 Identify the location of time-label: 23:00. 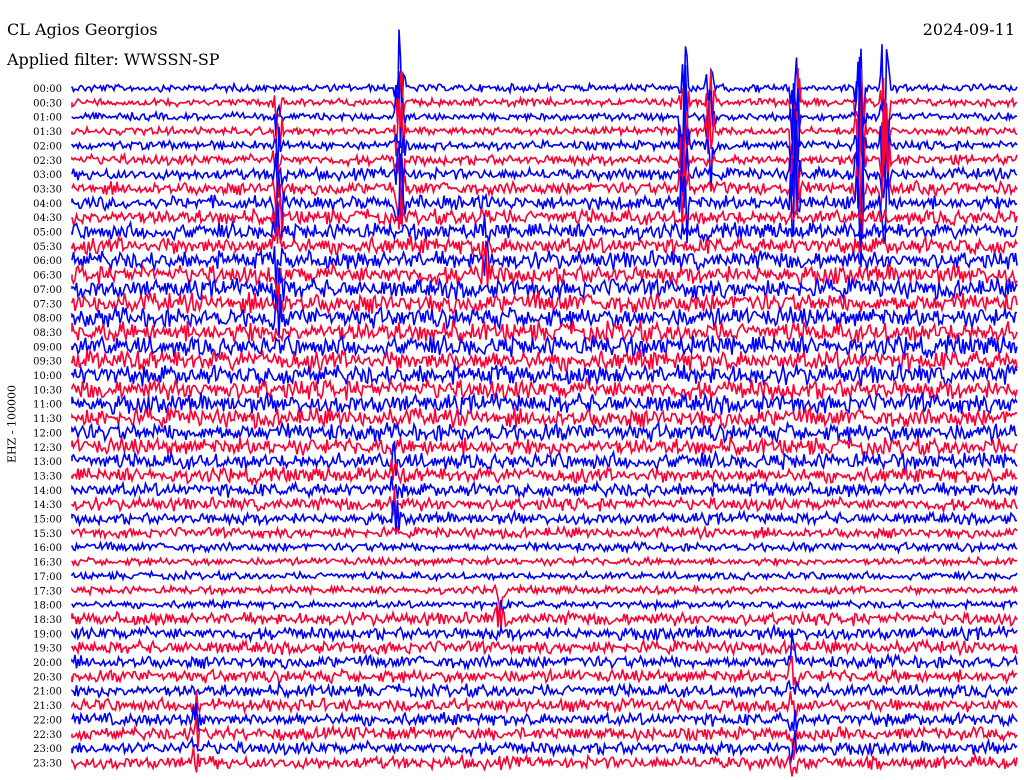
(47, 749).